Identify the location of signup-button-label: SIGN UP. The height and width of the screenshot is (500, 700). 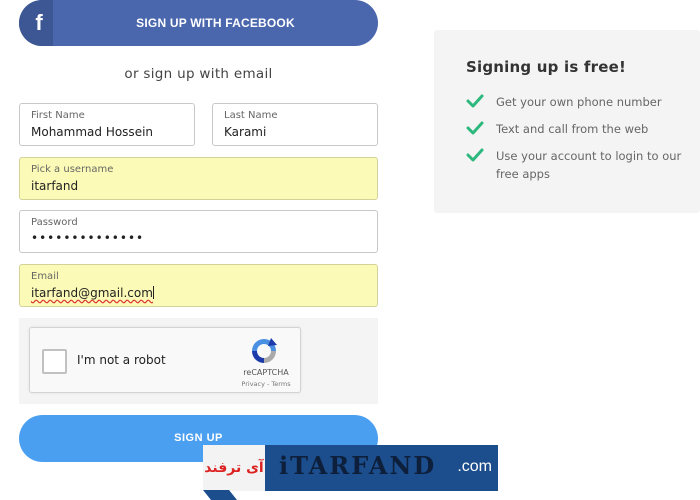
(198, 437).